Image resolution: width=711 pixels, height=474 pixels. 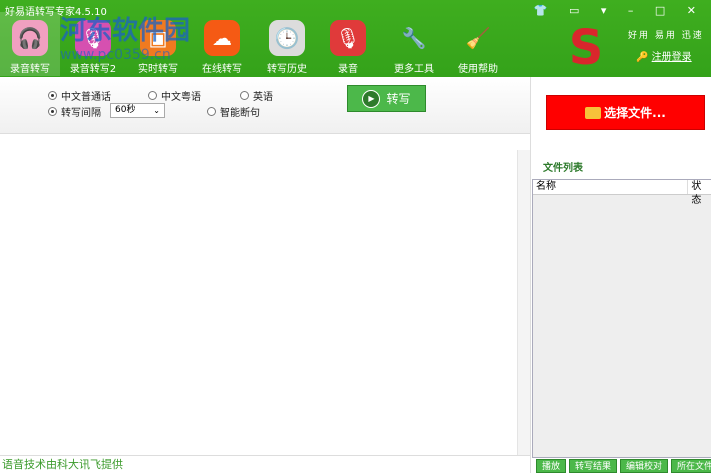 What do you see at coordinates (265, 105) in the screenshot?
I see `options-panel: 中文普通话 中文粤语 英语 转写间隔 智能断句` at bounding box center [265, 105].